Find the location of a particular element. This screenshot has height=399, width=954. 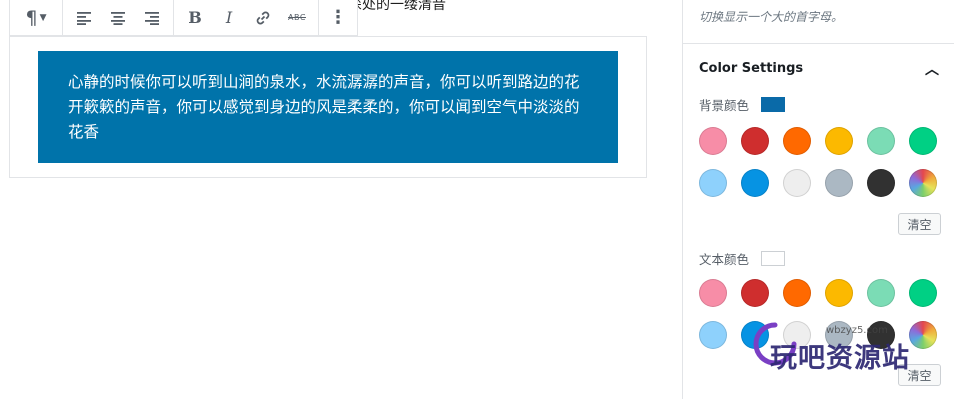

bold-button: B is located at coordinates (195, 18).